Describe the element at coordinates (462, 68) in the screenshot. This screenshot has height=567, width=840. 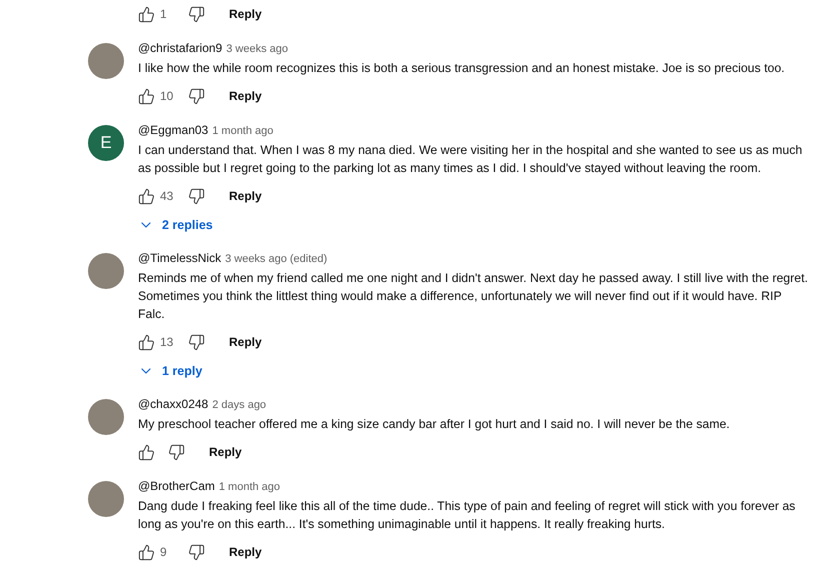
I see `comment-text: I like how the while room recognizes this is both a serious transgression and an honest mistake. Joe is so precious too.` at that location.